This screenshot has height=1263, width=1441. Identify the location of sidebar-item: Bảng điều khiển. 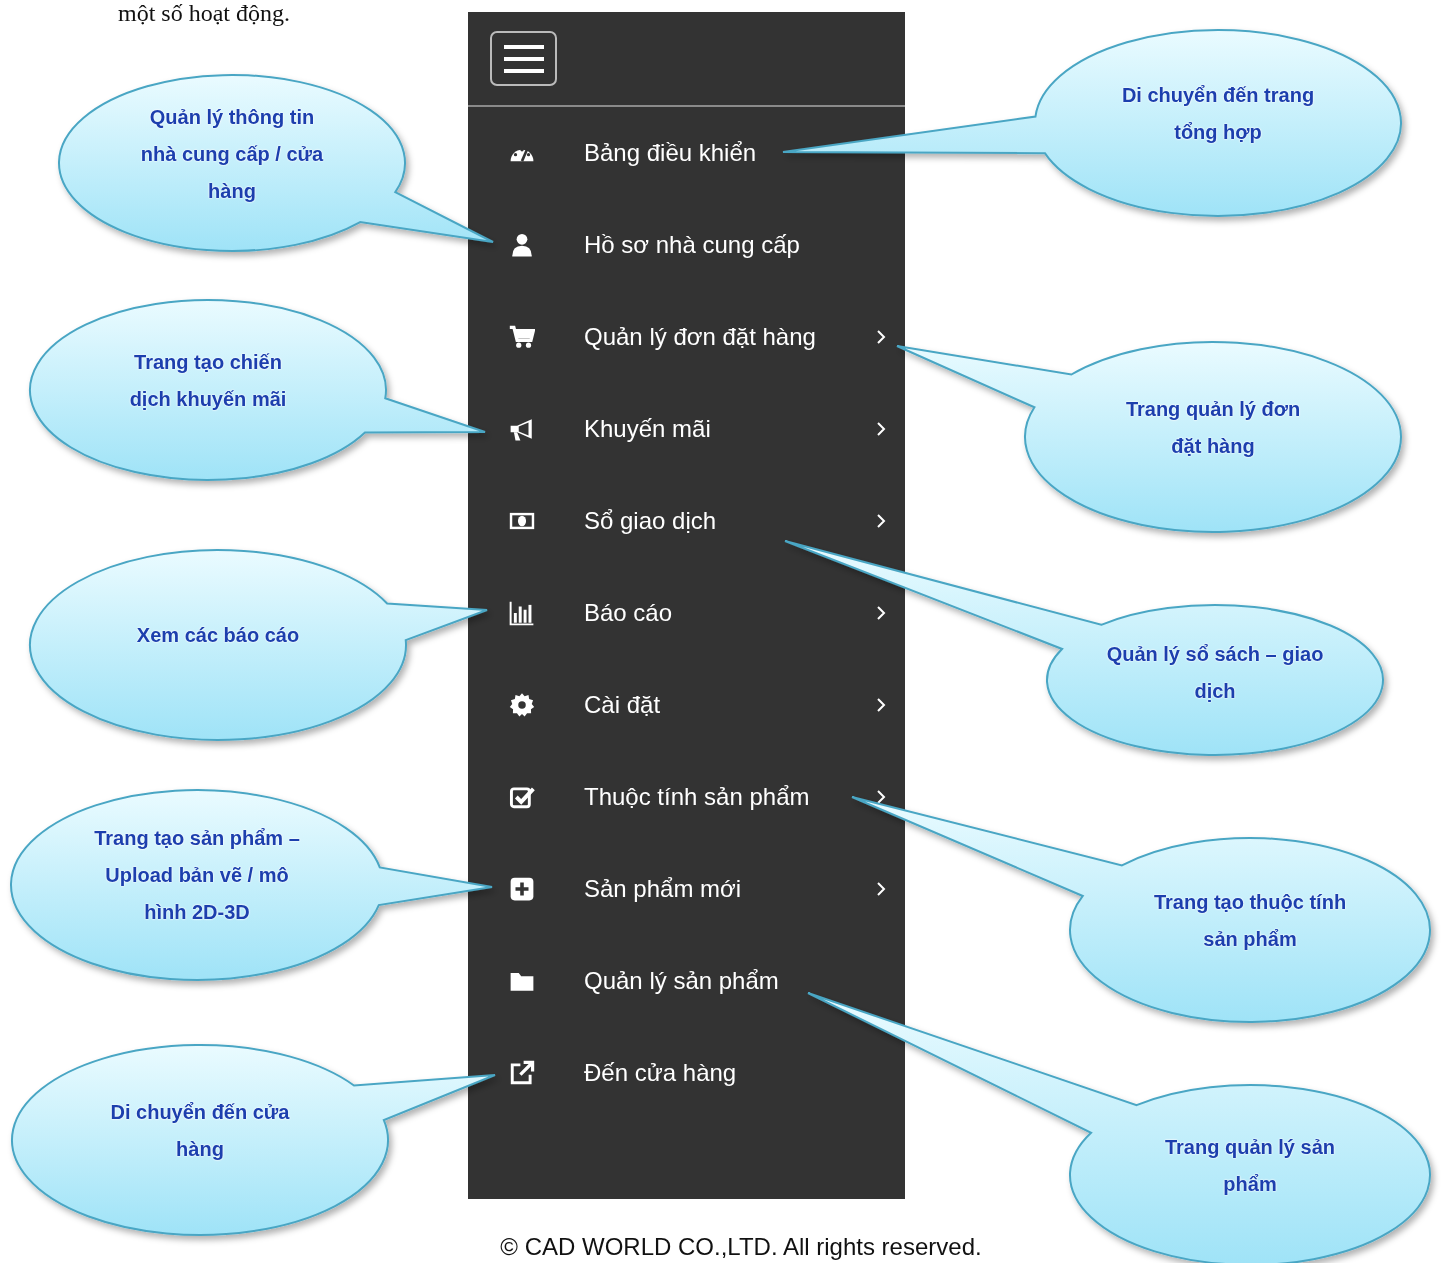
(686, 153).